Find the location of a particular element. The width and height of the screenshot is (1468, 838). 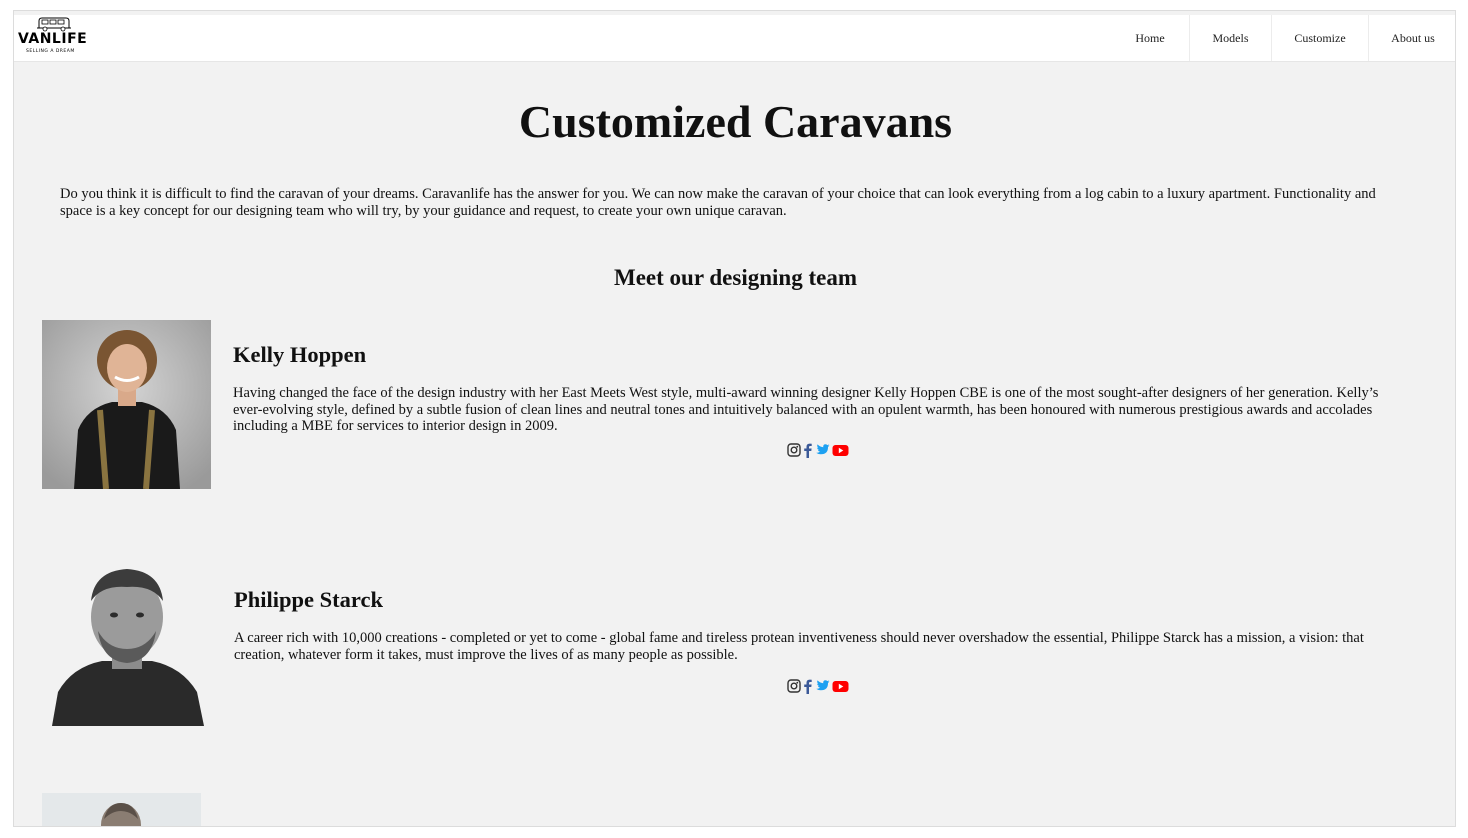

nav-item-customize: Customize is located at coordinates (1319, 38).